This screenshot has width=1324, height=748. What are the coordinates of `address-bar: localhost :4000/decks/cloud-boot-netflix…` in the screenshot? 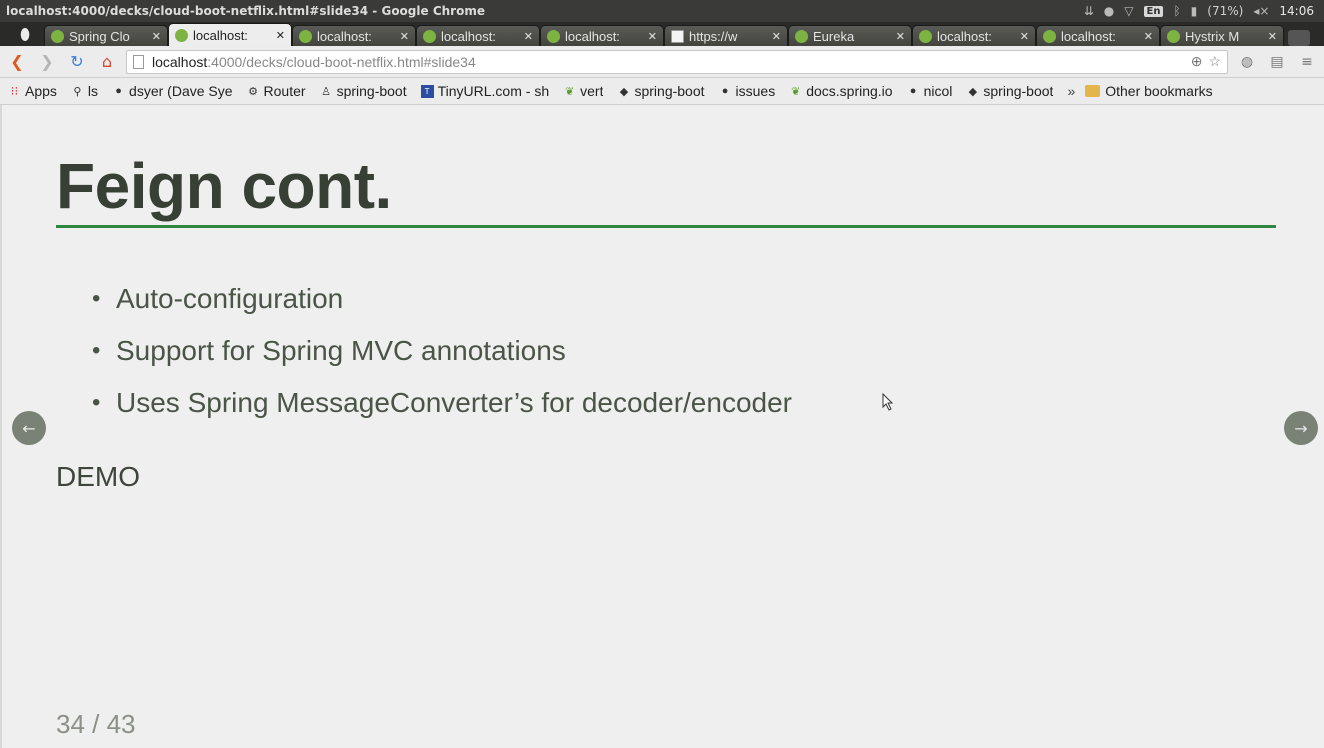 It's located at (677, 61).